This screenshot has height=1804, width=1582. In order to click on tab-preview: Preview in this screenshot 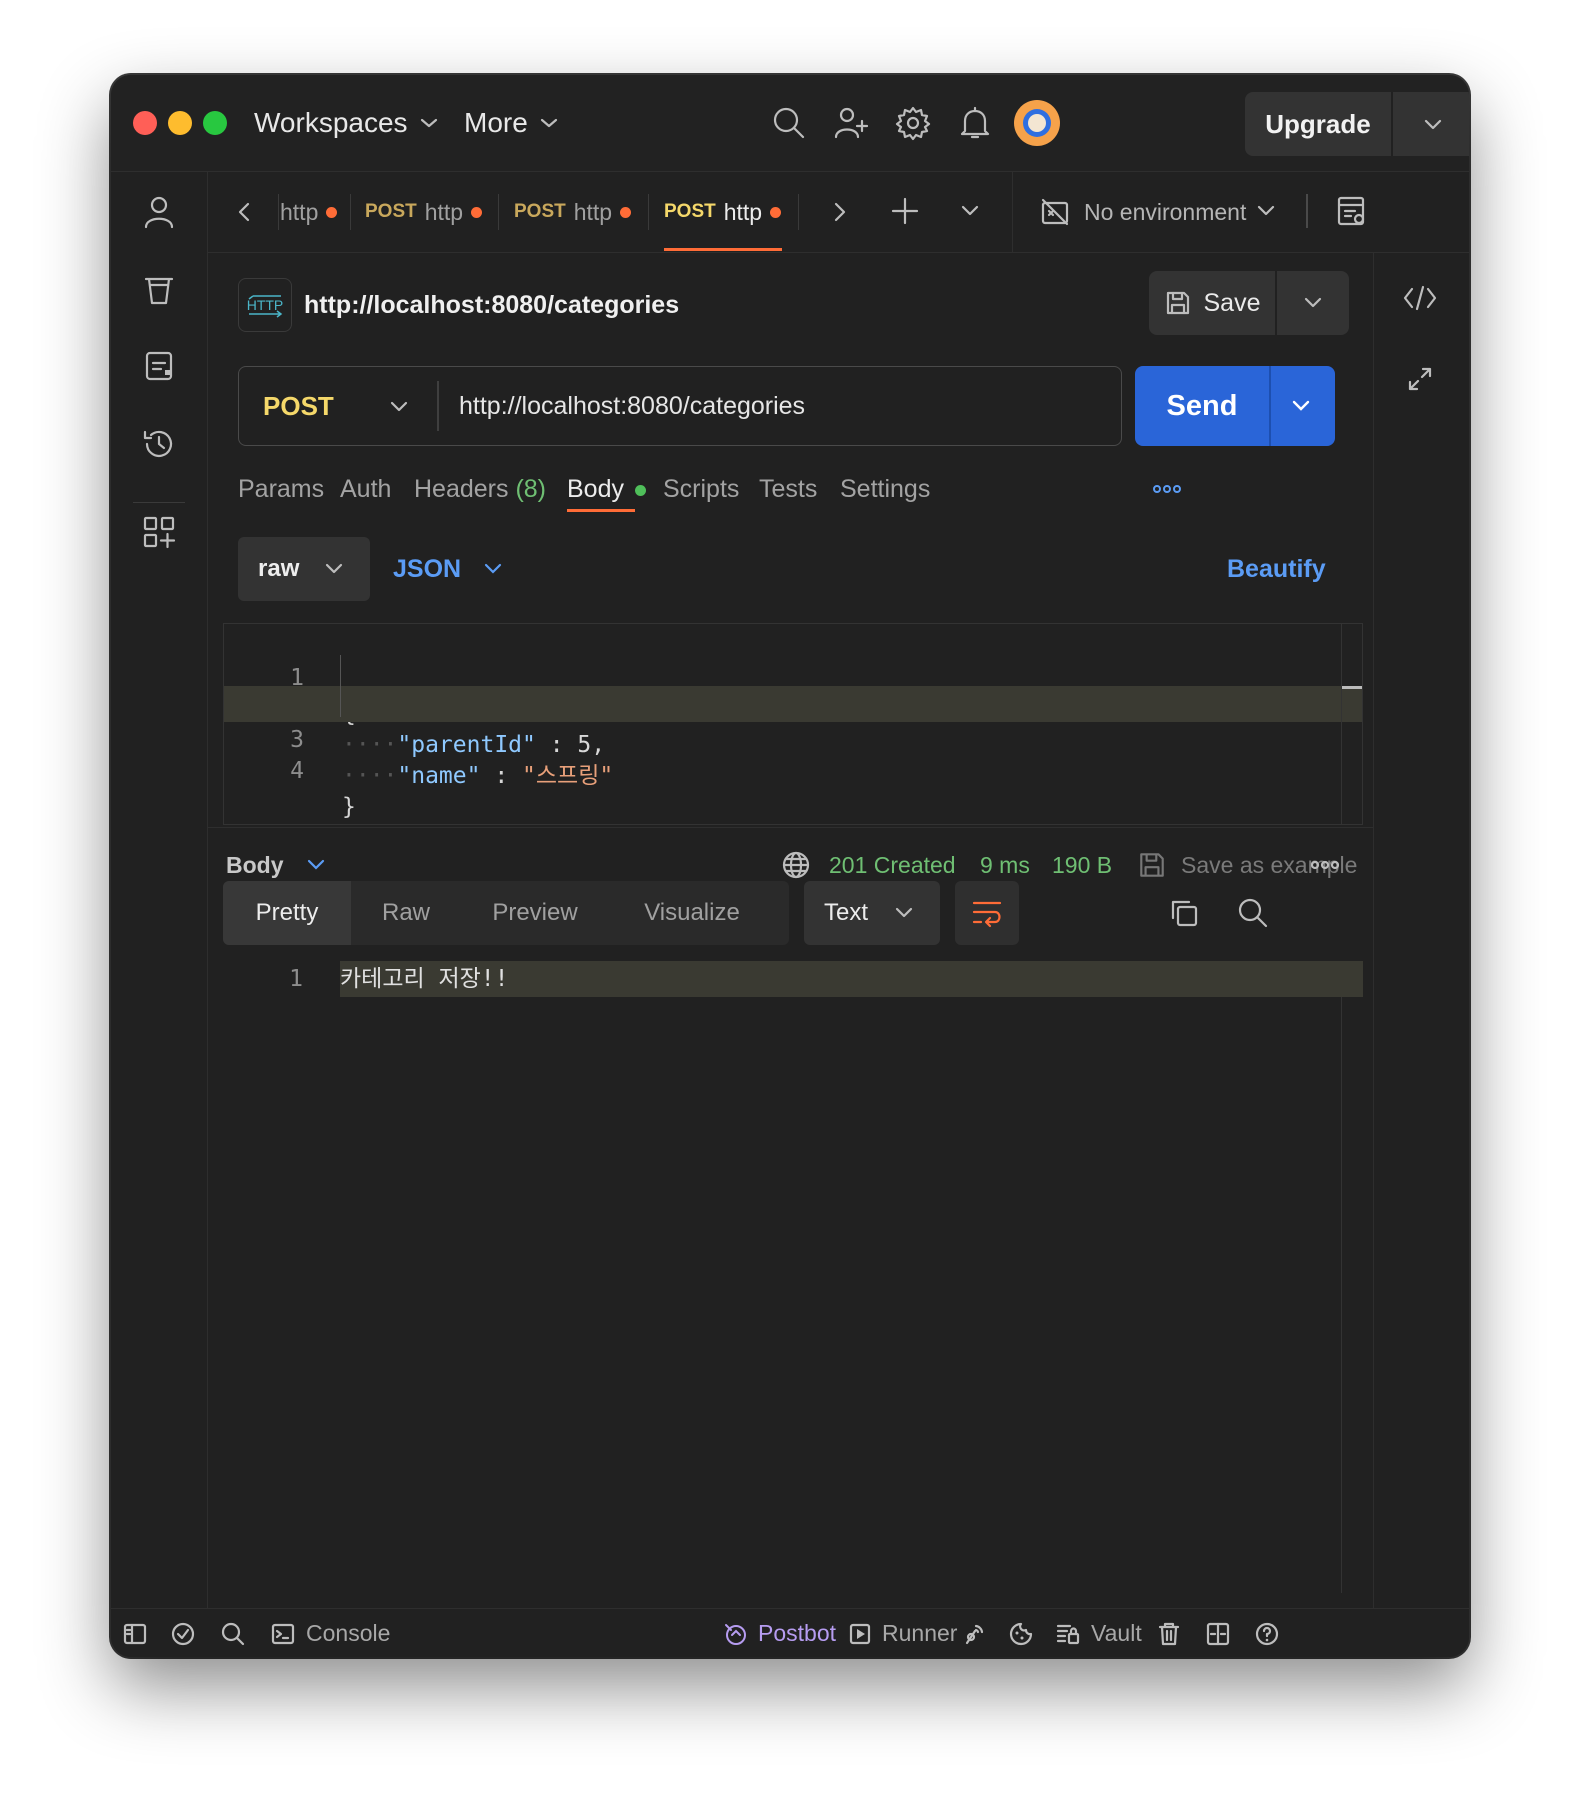, I will do `click(535, 913)`.